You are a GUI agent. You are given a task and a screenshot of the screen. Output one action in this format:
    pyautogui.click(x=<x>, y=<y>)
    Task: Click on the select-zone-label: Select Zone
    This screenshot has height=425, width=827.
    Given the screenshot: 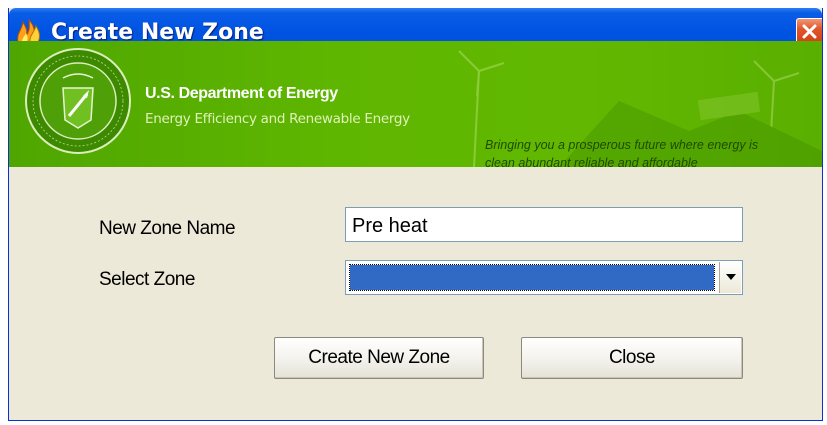 What is the action you would take?
    pyautogui.click(x=147, y=279)
    